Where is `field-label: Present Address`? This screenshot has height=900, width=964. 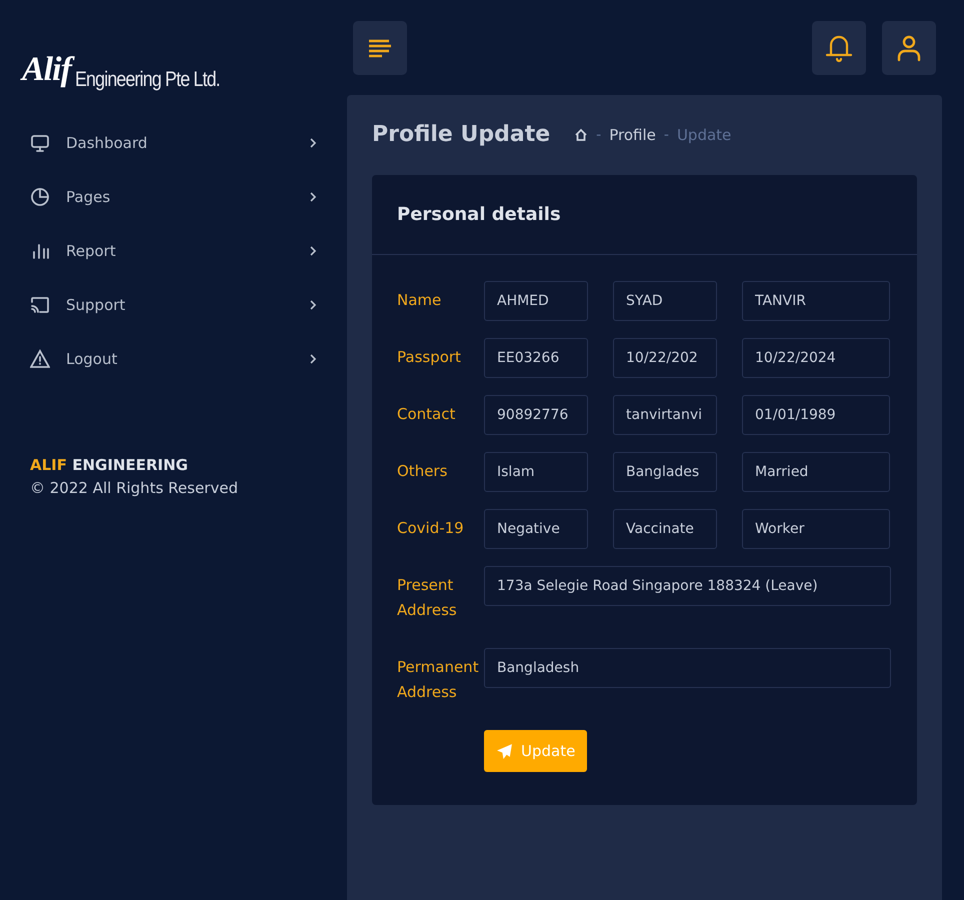
field-label: Present Address is located at coordinates (427, 598).